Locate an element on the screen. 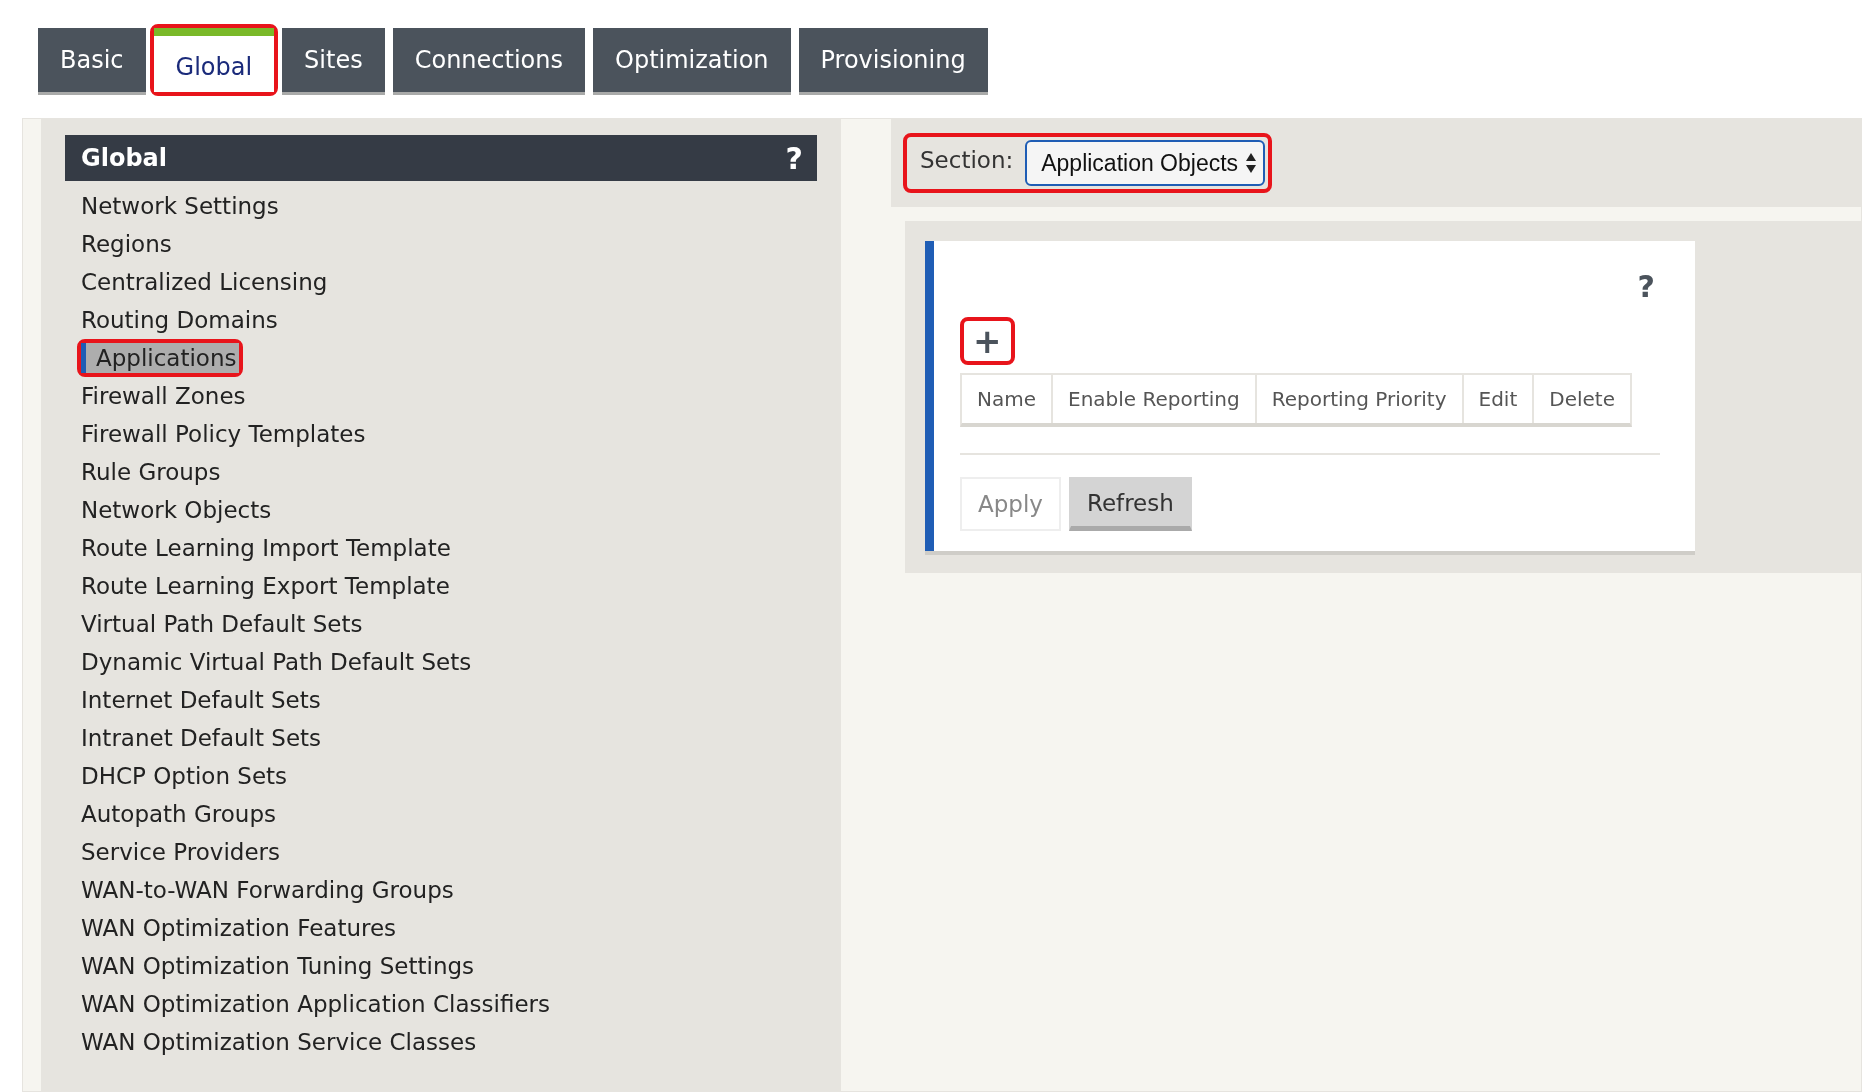 This screenshot has height=1092, width=1862. sidebar-item: Internet Default Sets is located at coordinates (201, 700).